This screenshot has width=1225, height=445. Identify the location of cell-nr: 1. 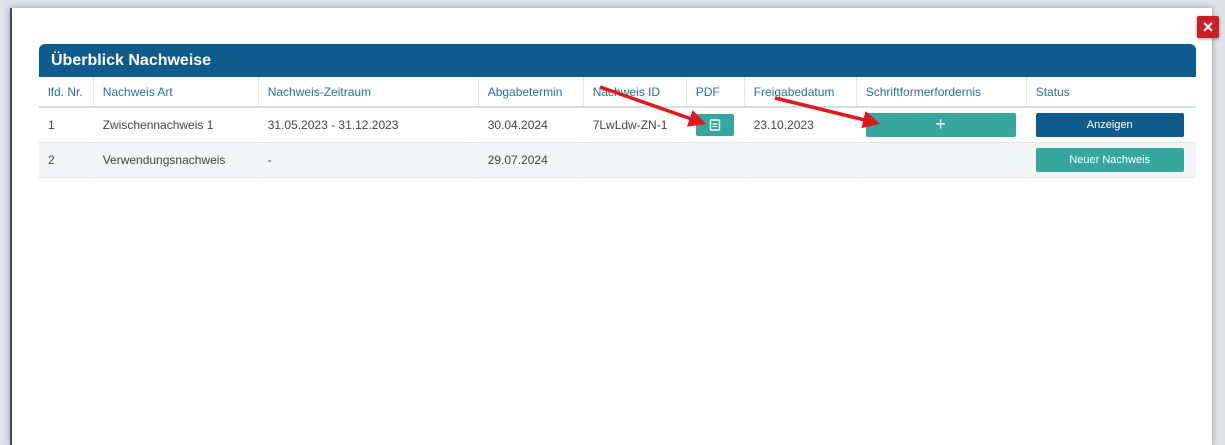
(51, 124).